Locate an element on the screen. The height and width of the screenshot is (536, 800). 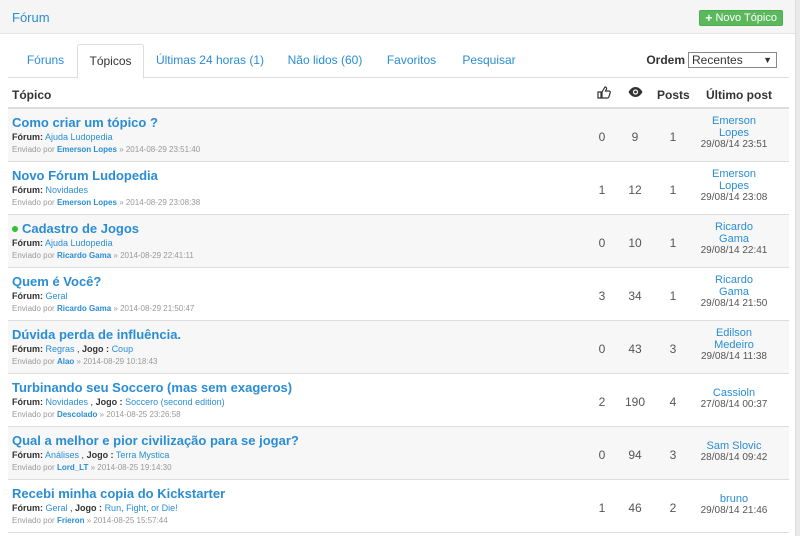
topic-title-link: Cadastro de Jogos is located at coordinates (75, 228).